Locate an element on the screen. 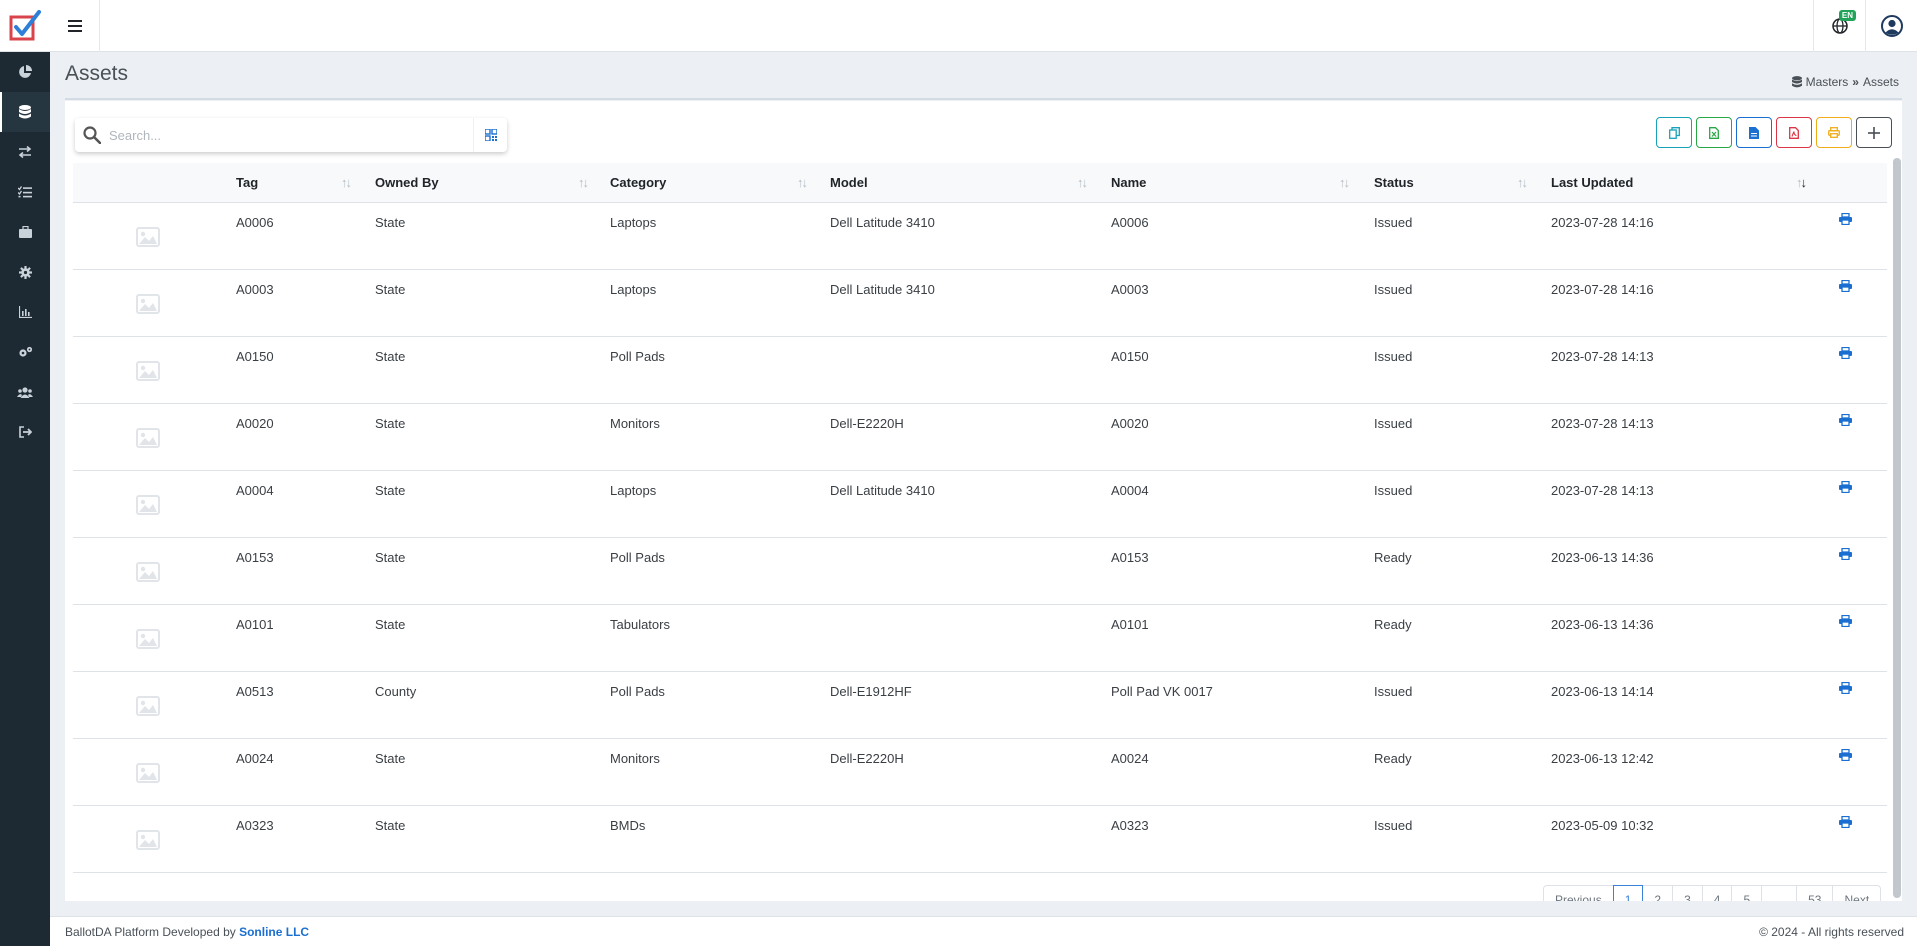 The height and width of the screenshot is (946, 1917). sidebar-item-tasks is located at coordinates (25, 192).